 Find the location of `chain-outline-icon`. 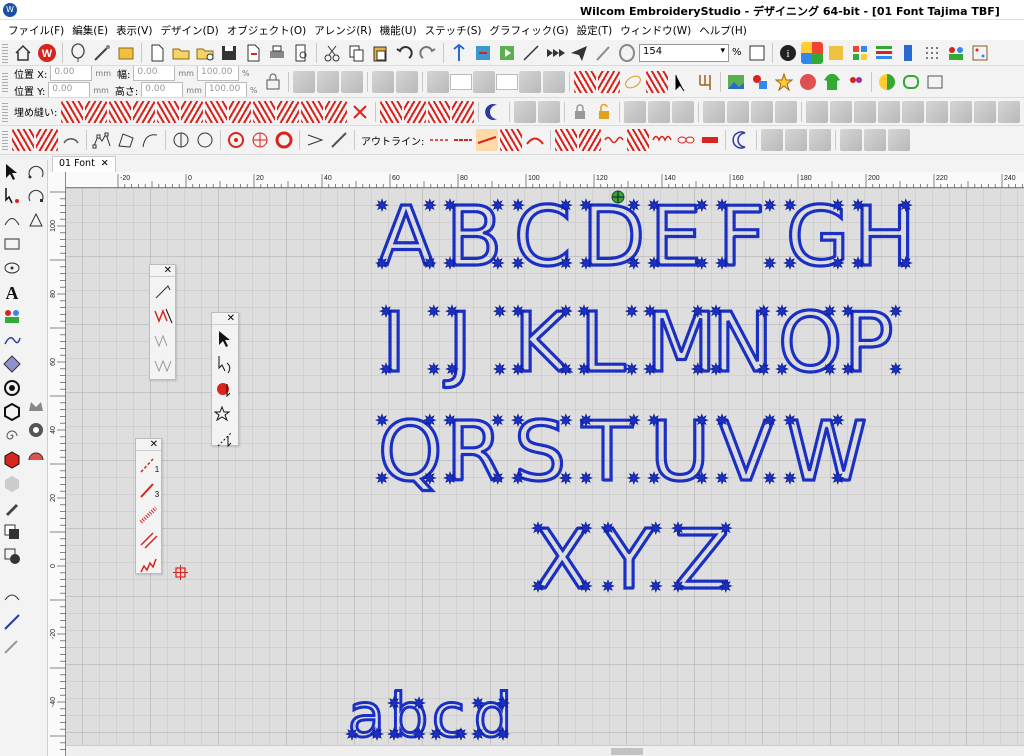

chain-outline-icon is located at coordinates (686, 140).